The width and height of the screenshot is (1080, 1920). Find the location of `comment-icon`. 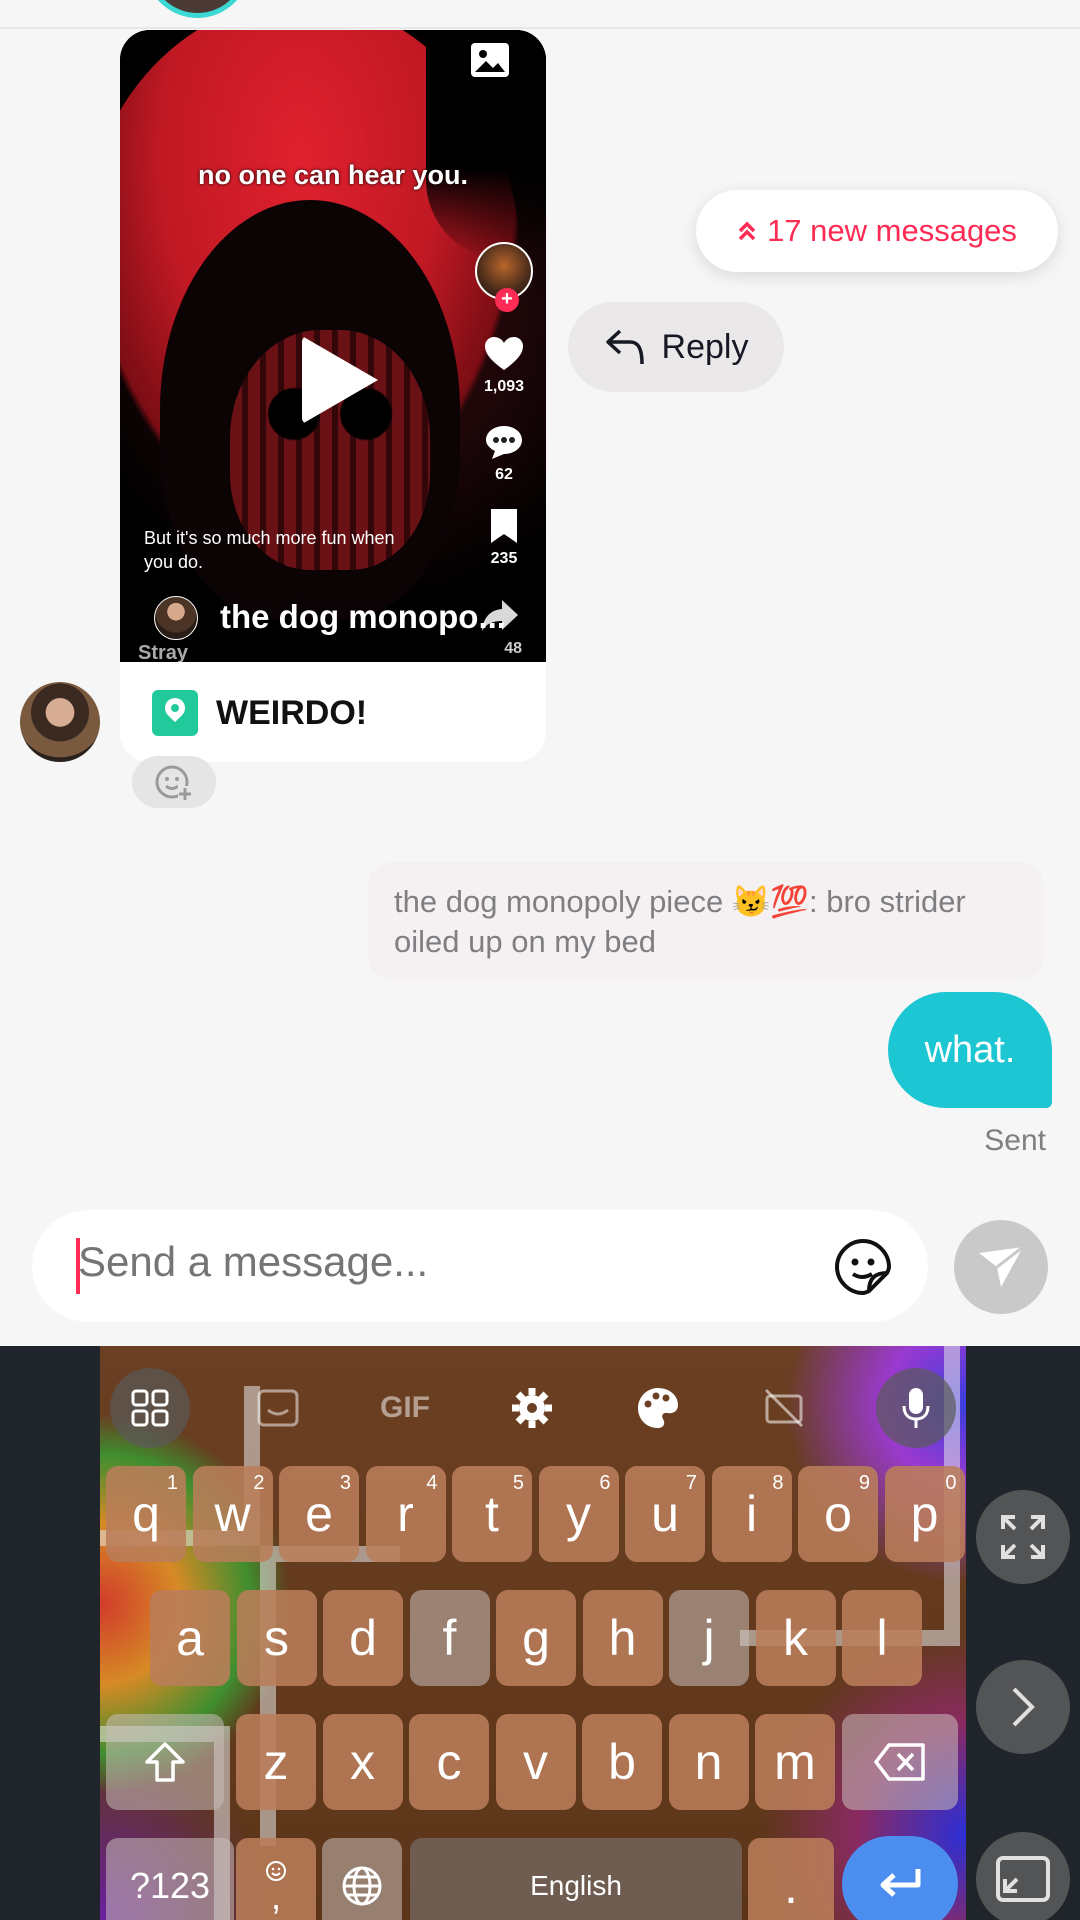

comment-icon is located at coordinates (504, 442).